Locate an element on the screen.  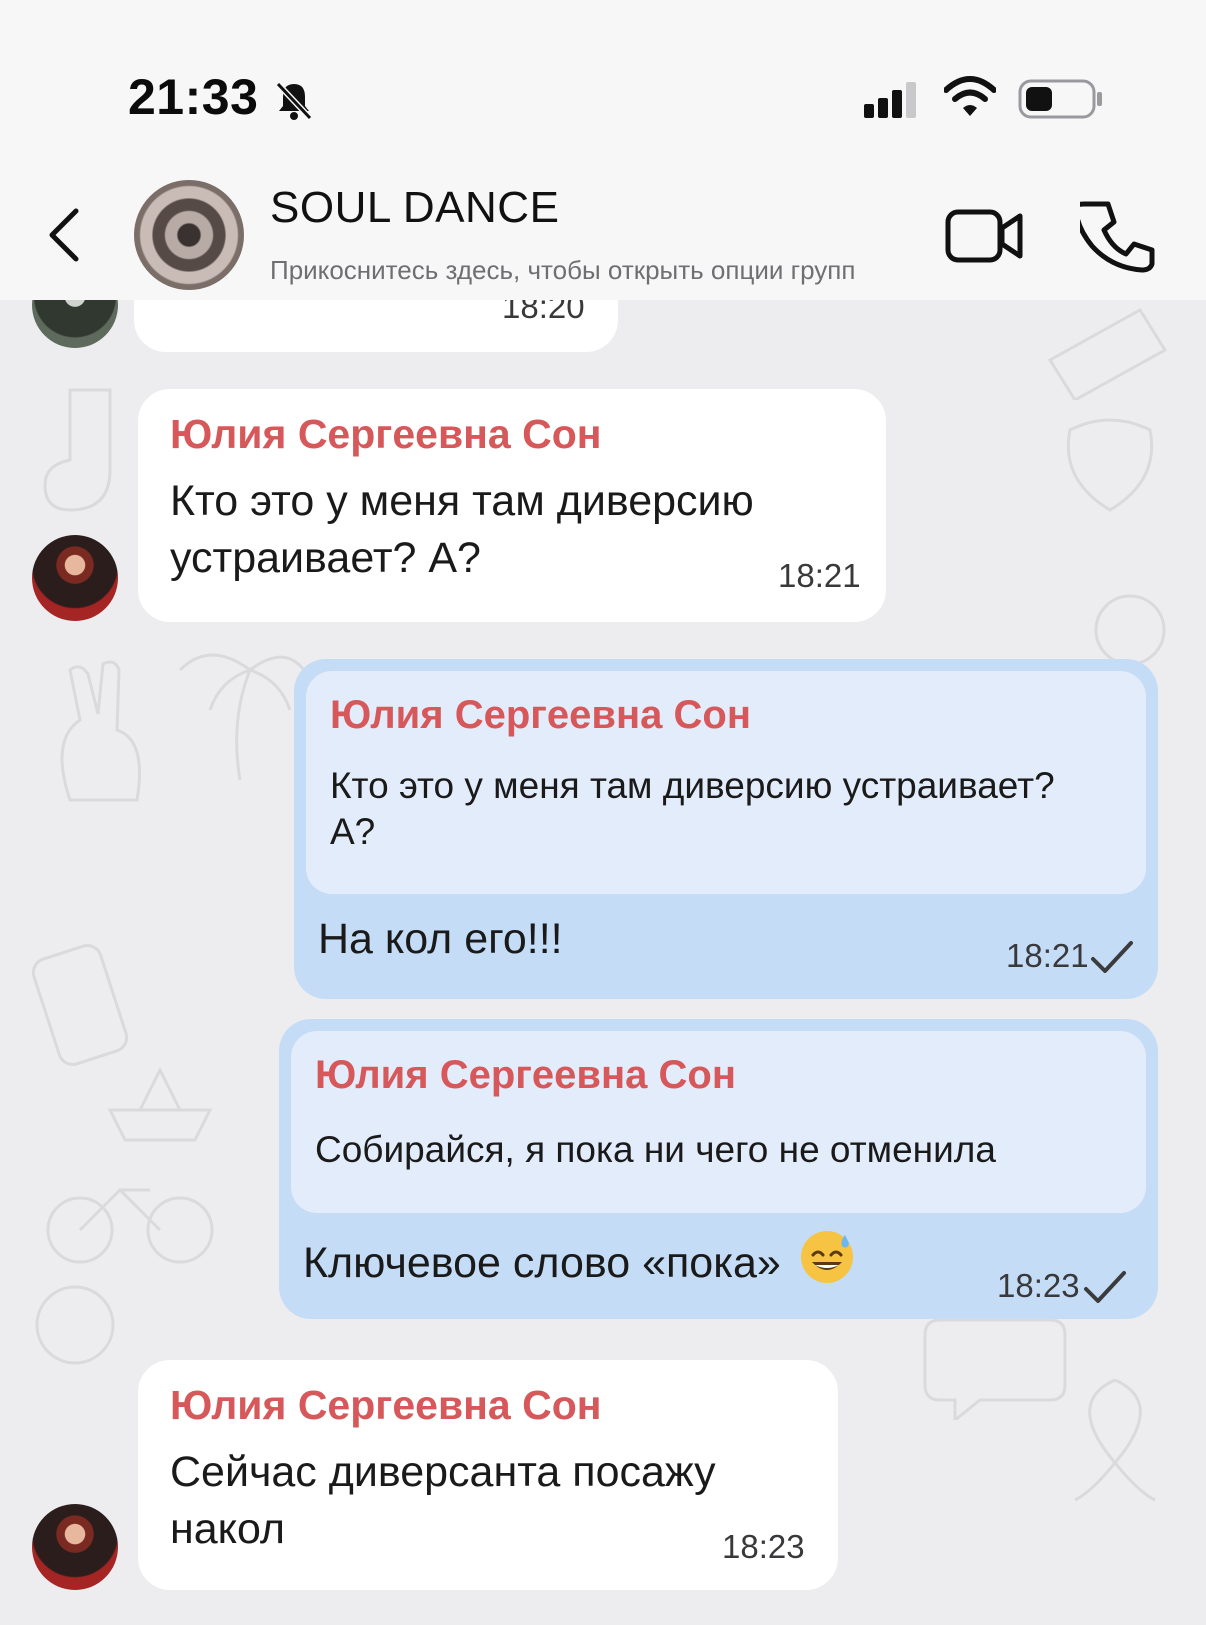
ball-doodle is located at coordinates (75, 1325).